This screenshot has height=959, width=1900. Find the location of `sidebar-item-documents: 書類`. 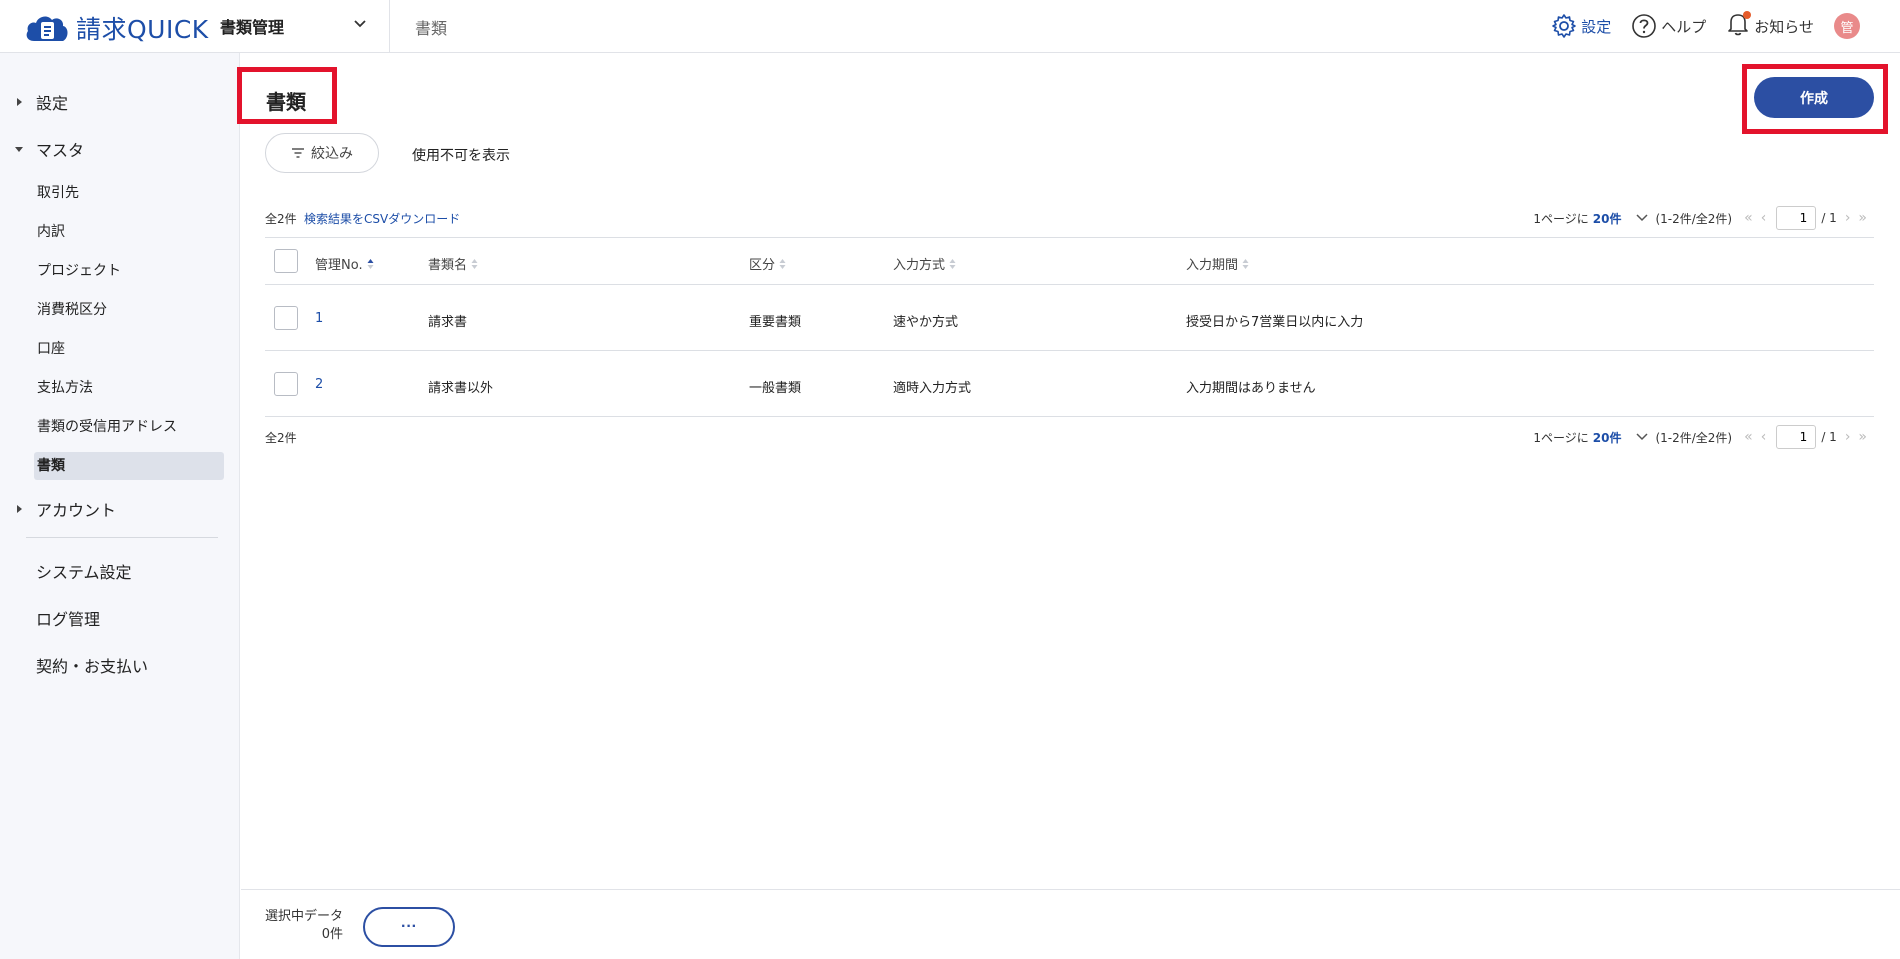

sidebar-item-documents: 書類 is located at coordinates (129, 466).